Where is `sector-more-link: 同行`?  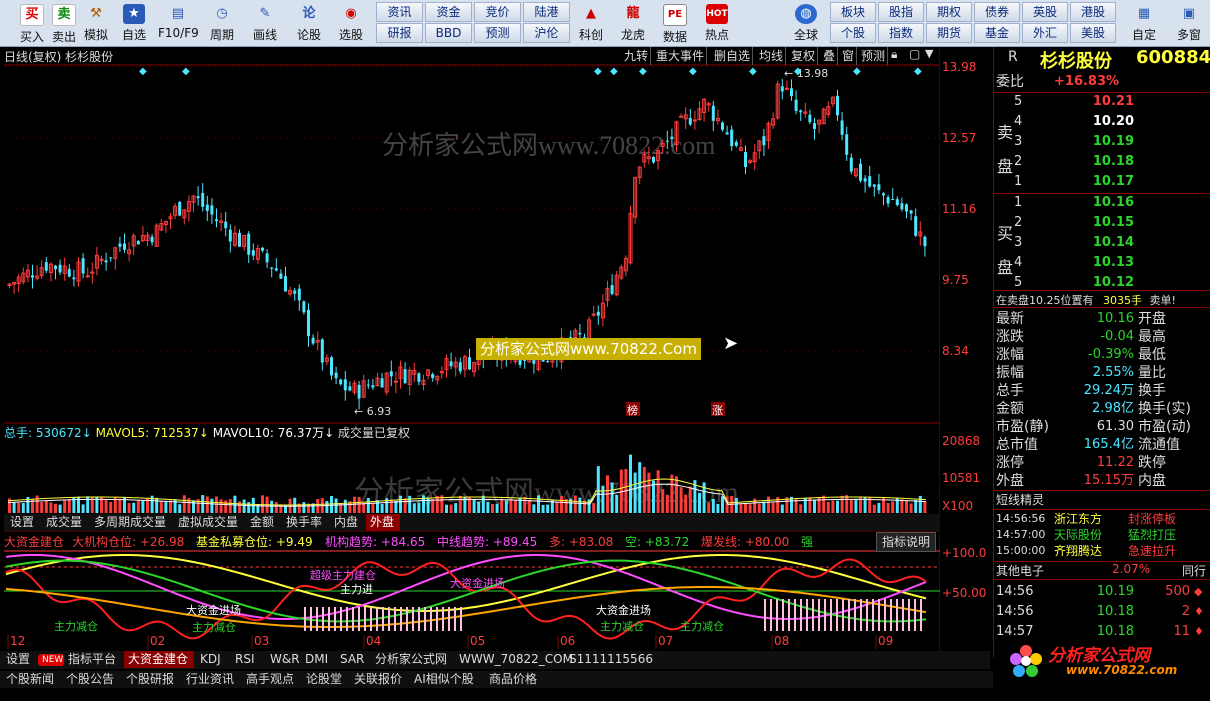
sector-more-link: 同行 is located at coordinates (1194, 570).